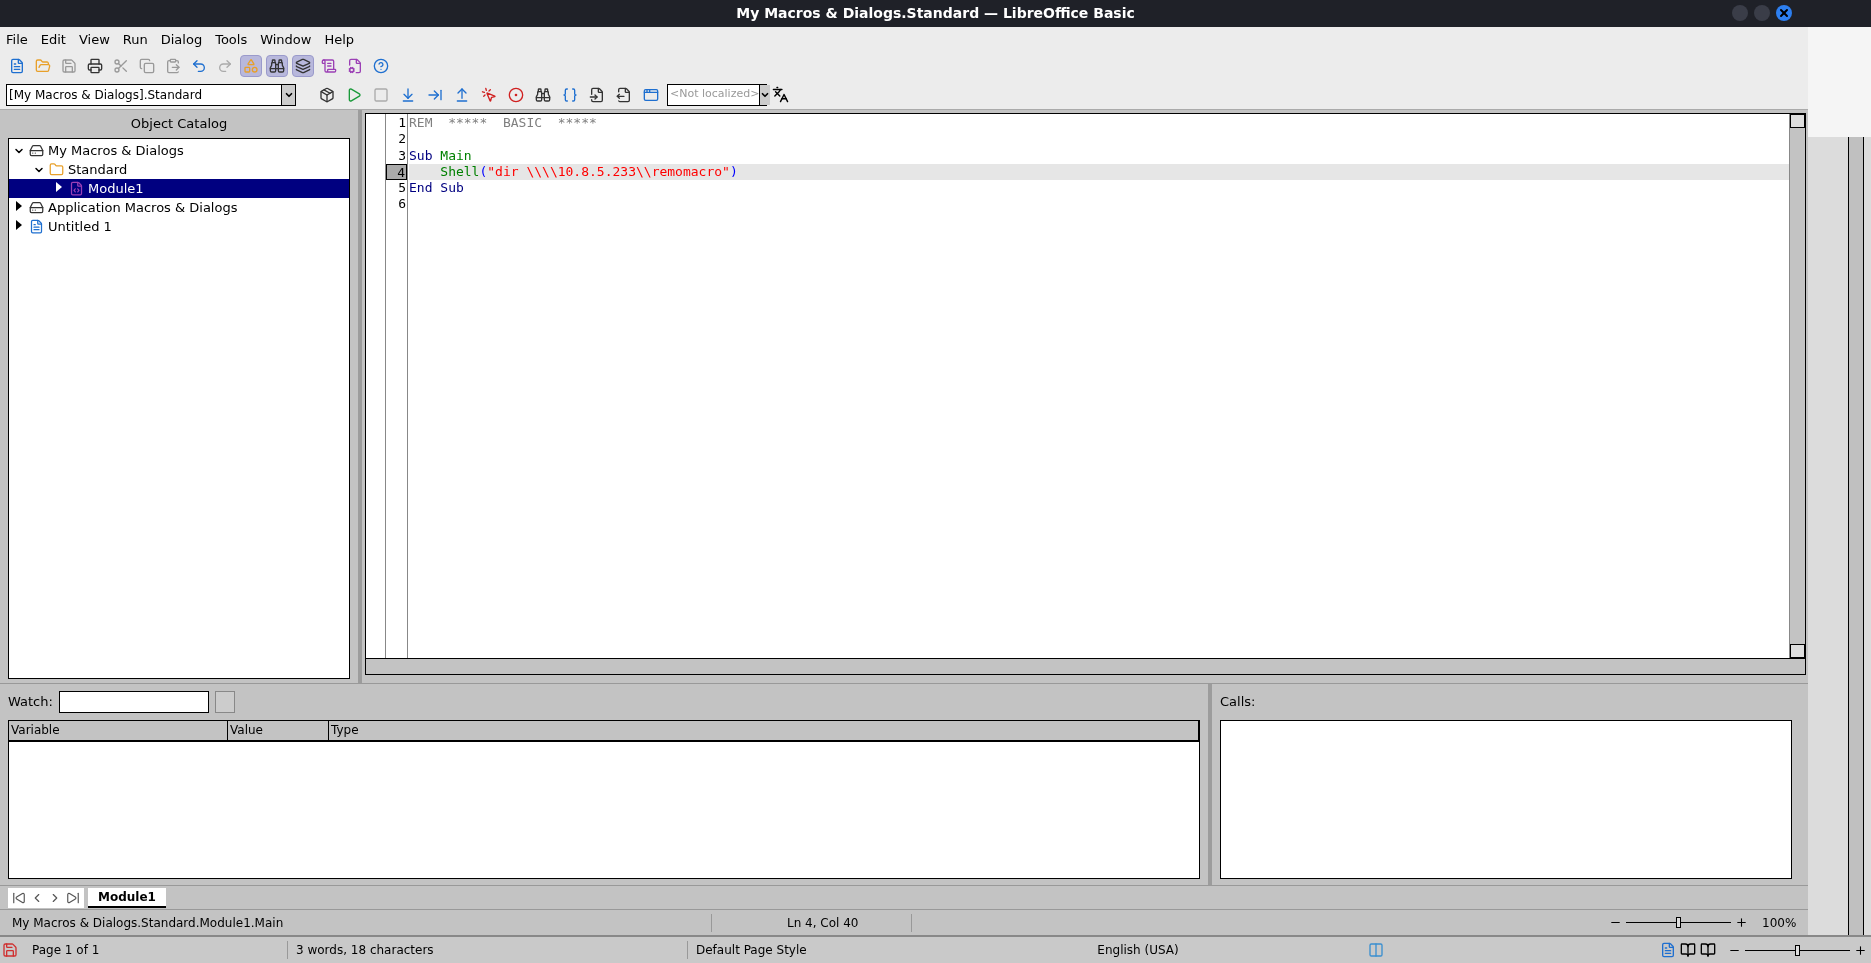  I want to click on window-title: My Macros & Dialogs.Standard — LibreOffice Basic, so click(935, 13).